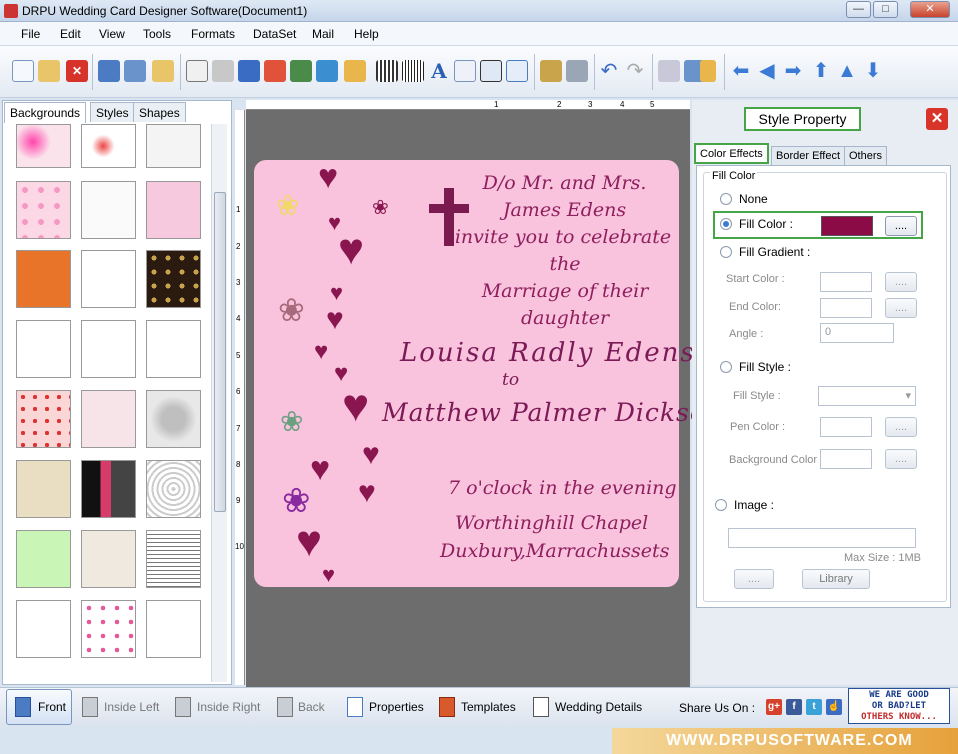  I want to click on card-line-5: Marriage of their, so click(565, 291).